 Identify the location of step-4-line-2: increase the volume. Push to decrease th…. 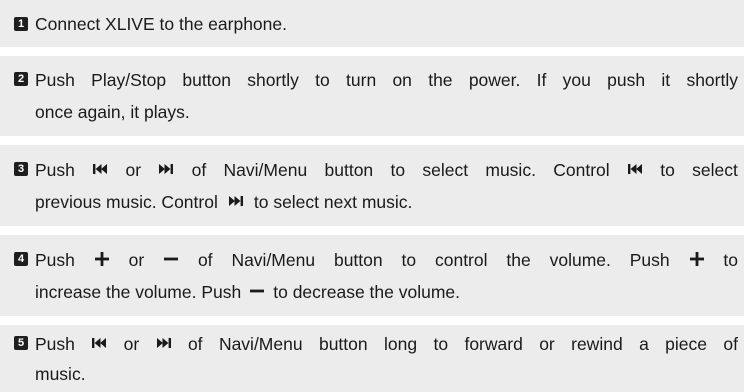
(248, 291).